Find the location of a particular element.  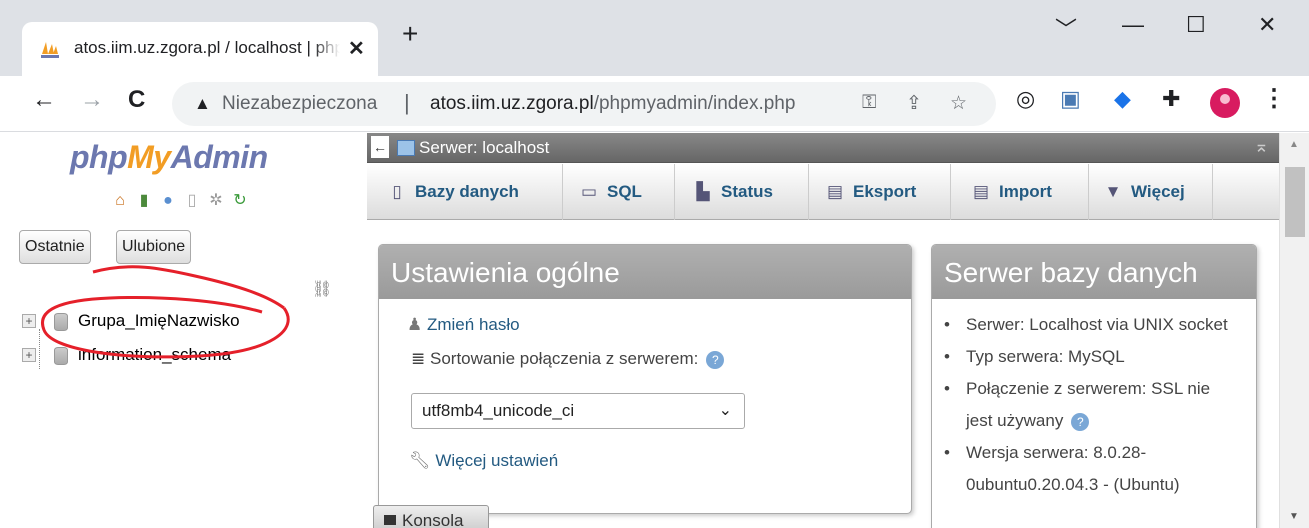

profile-avatar is located at coordinates (1225, 103).